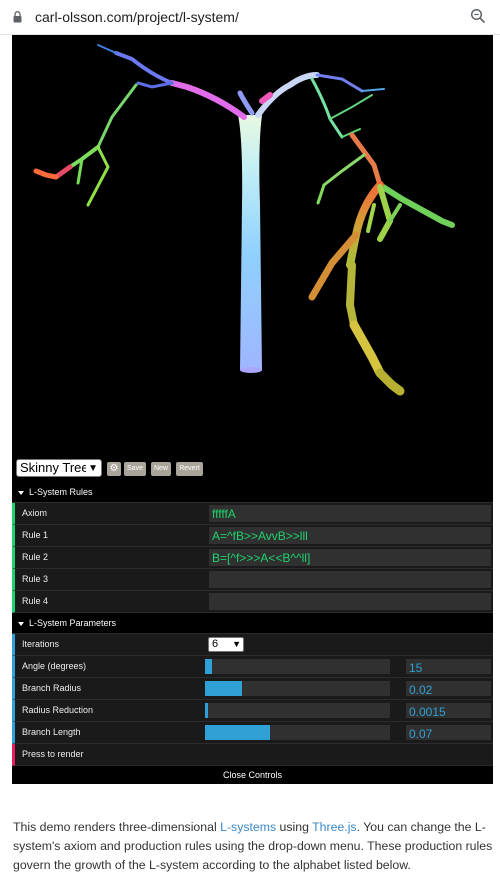  I want to click on lock-icon, so click(17, 17).